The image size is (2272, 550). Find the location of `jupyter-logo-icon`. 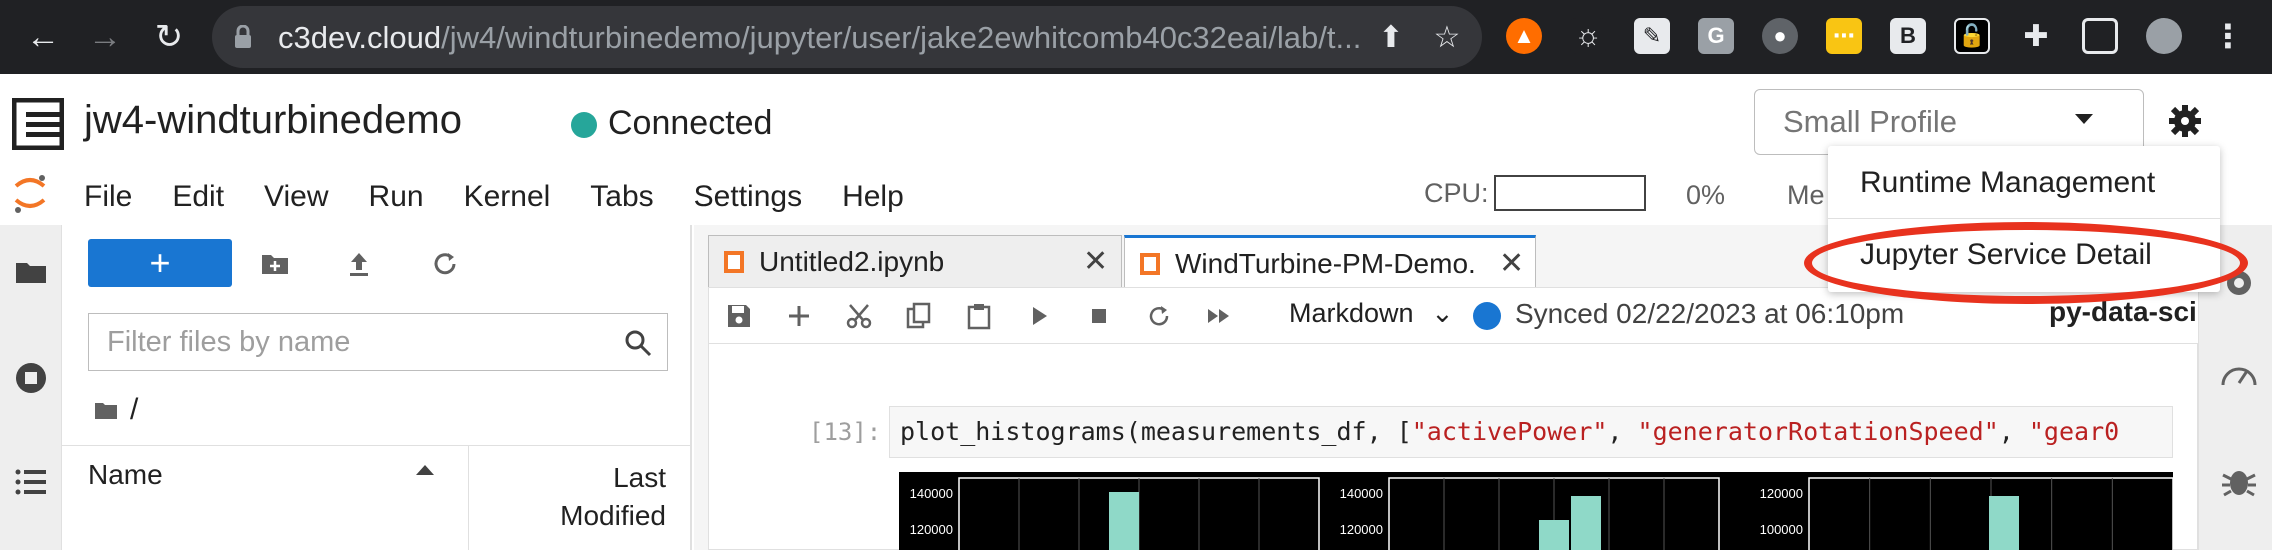

jupyter-logo-icon is located at coordinates (30, 194).